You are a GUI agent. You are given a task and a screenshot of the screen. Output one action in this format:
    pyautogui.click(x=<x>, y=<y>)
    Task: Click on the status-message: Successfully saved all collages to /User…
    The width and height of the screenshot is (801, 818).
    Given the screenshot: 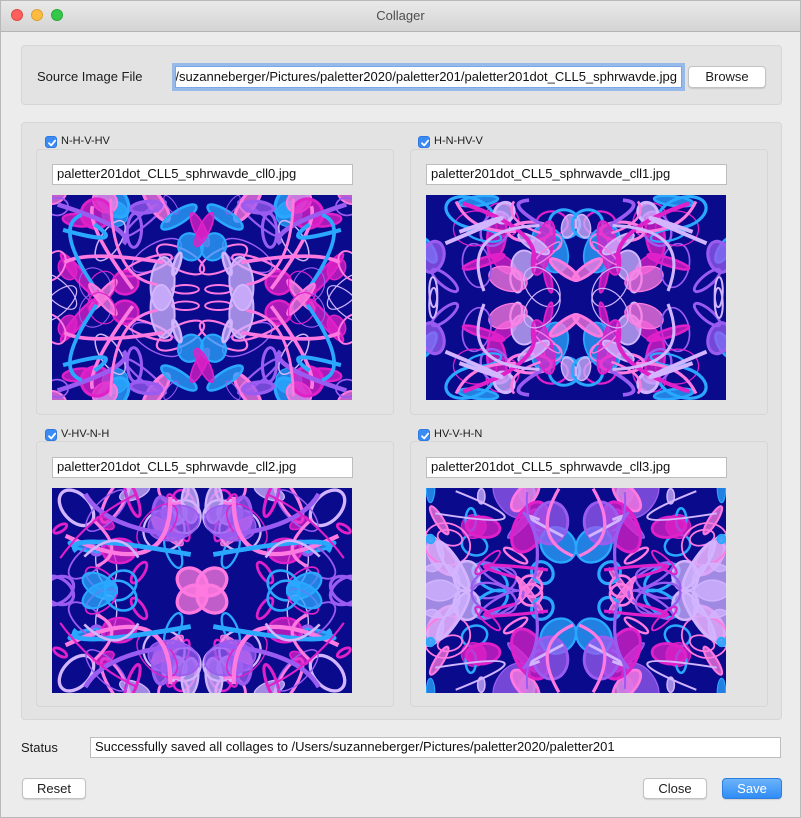 What is the action you would take?
    pyautogui.click(x=355, y=746)
    